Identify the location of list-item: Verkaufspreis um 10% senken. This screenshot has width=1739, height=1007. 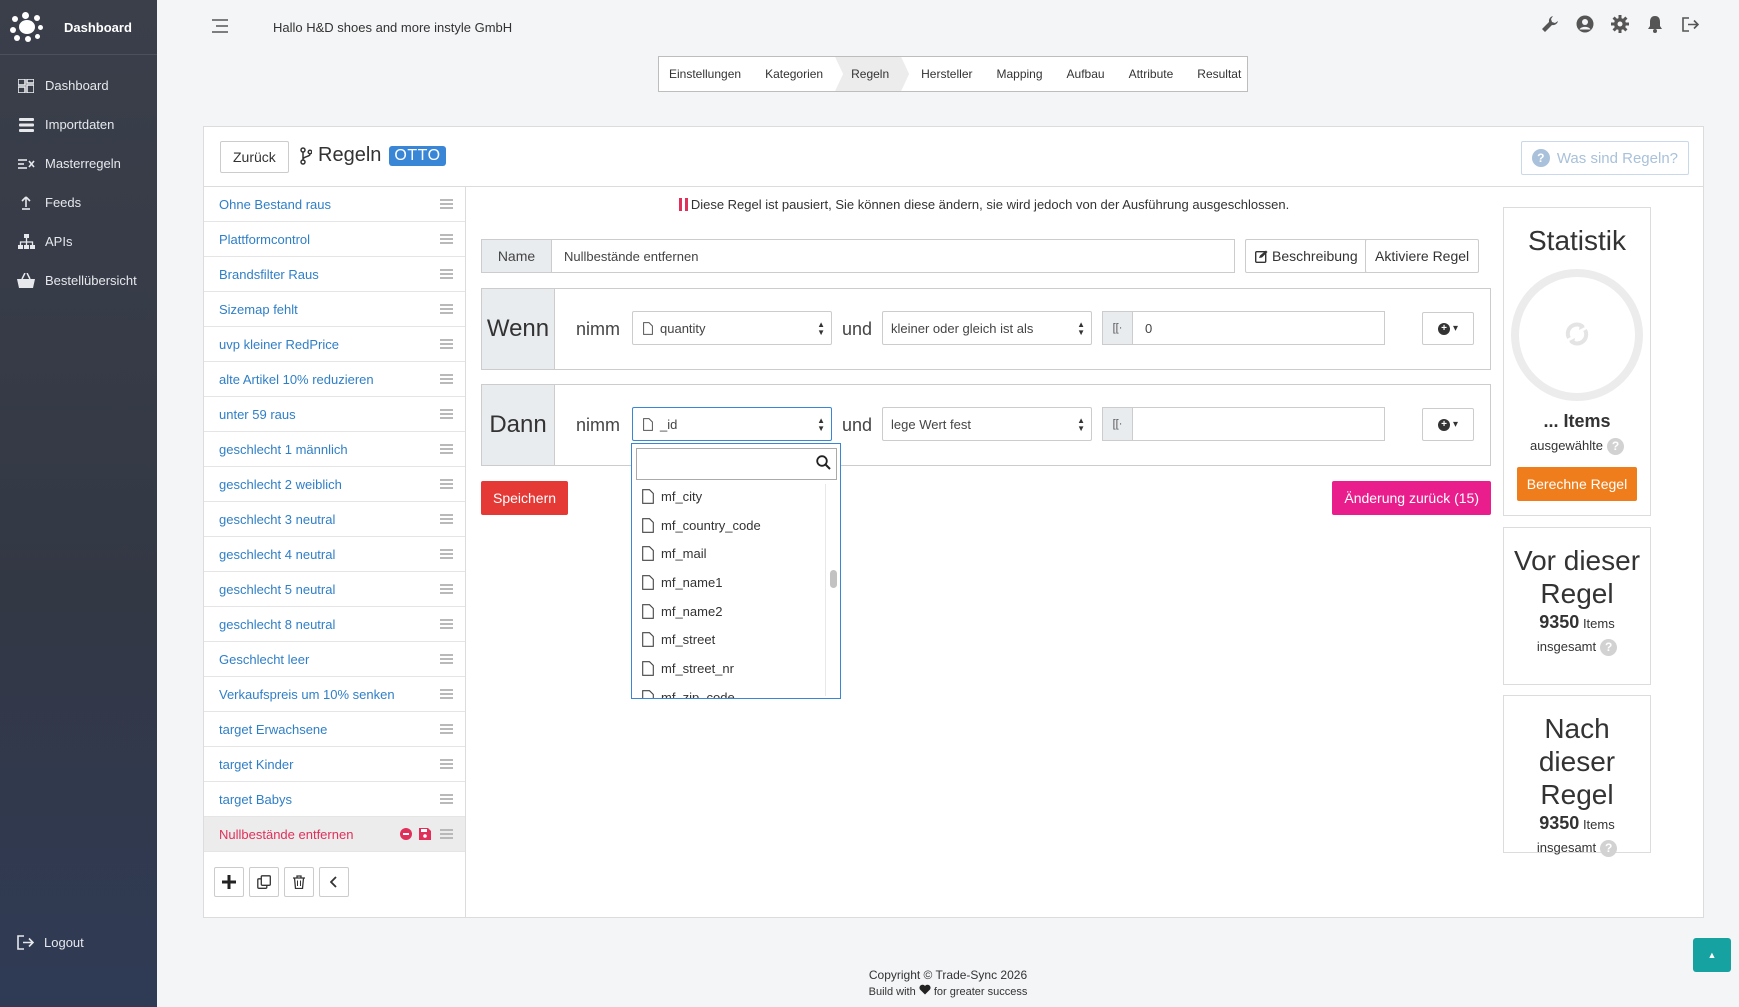
(334, 694).